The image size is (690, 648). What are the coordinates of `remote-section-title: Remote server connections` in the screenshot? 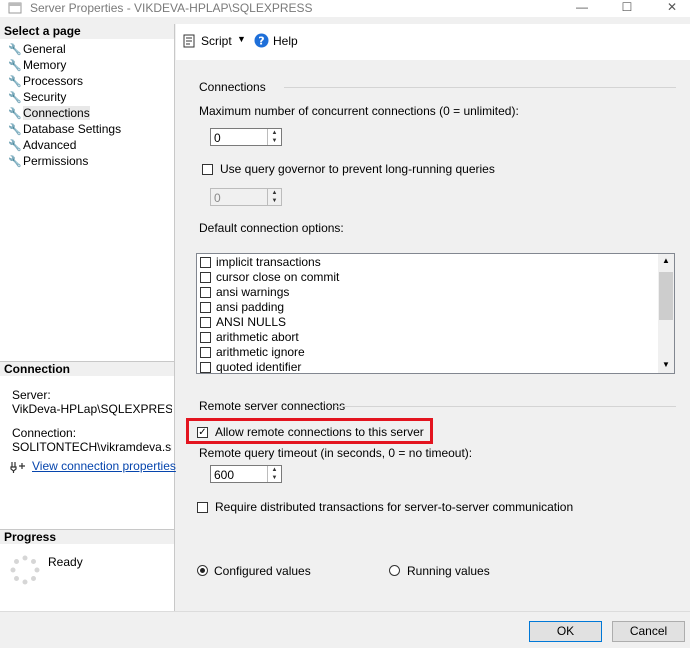 It's located at (272, 406).